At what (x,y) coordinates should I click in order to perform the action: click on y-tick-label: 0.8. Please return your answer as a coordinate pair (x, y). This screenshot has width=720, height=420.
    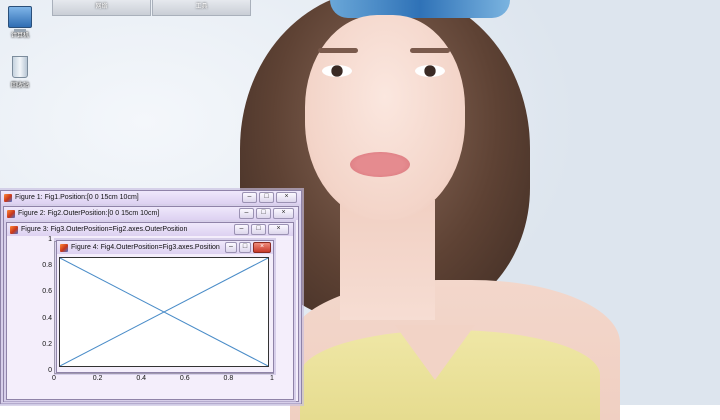
    Looking at the image, I should click on (47, 266).